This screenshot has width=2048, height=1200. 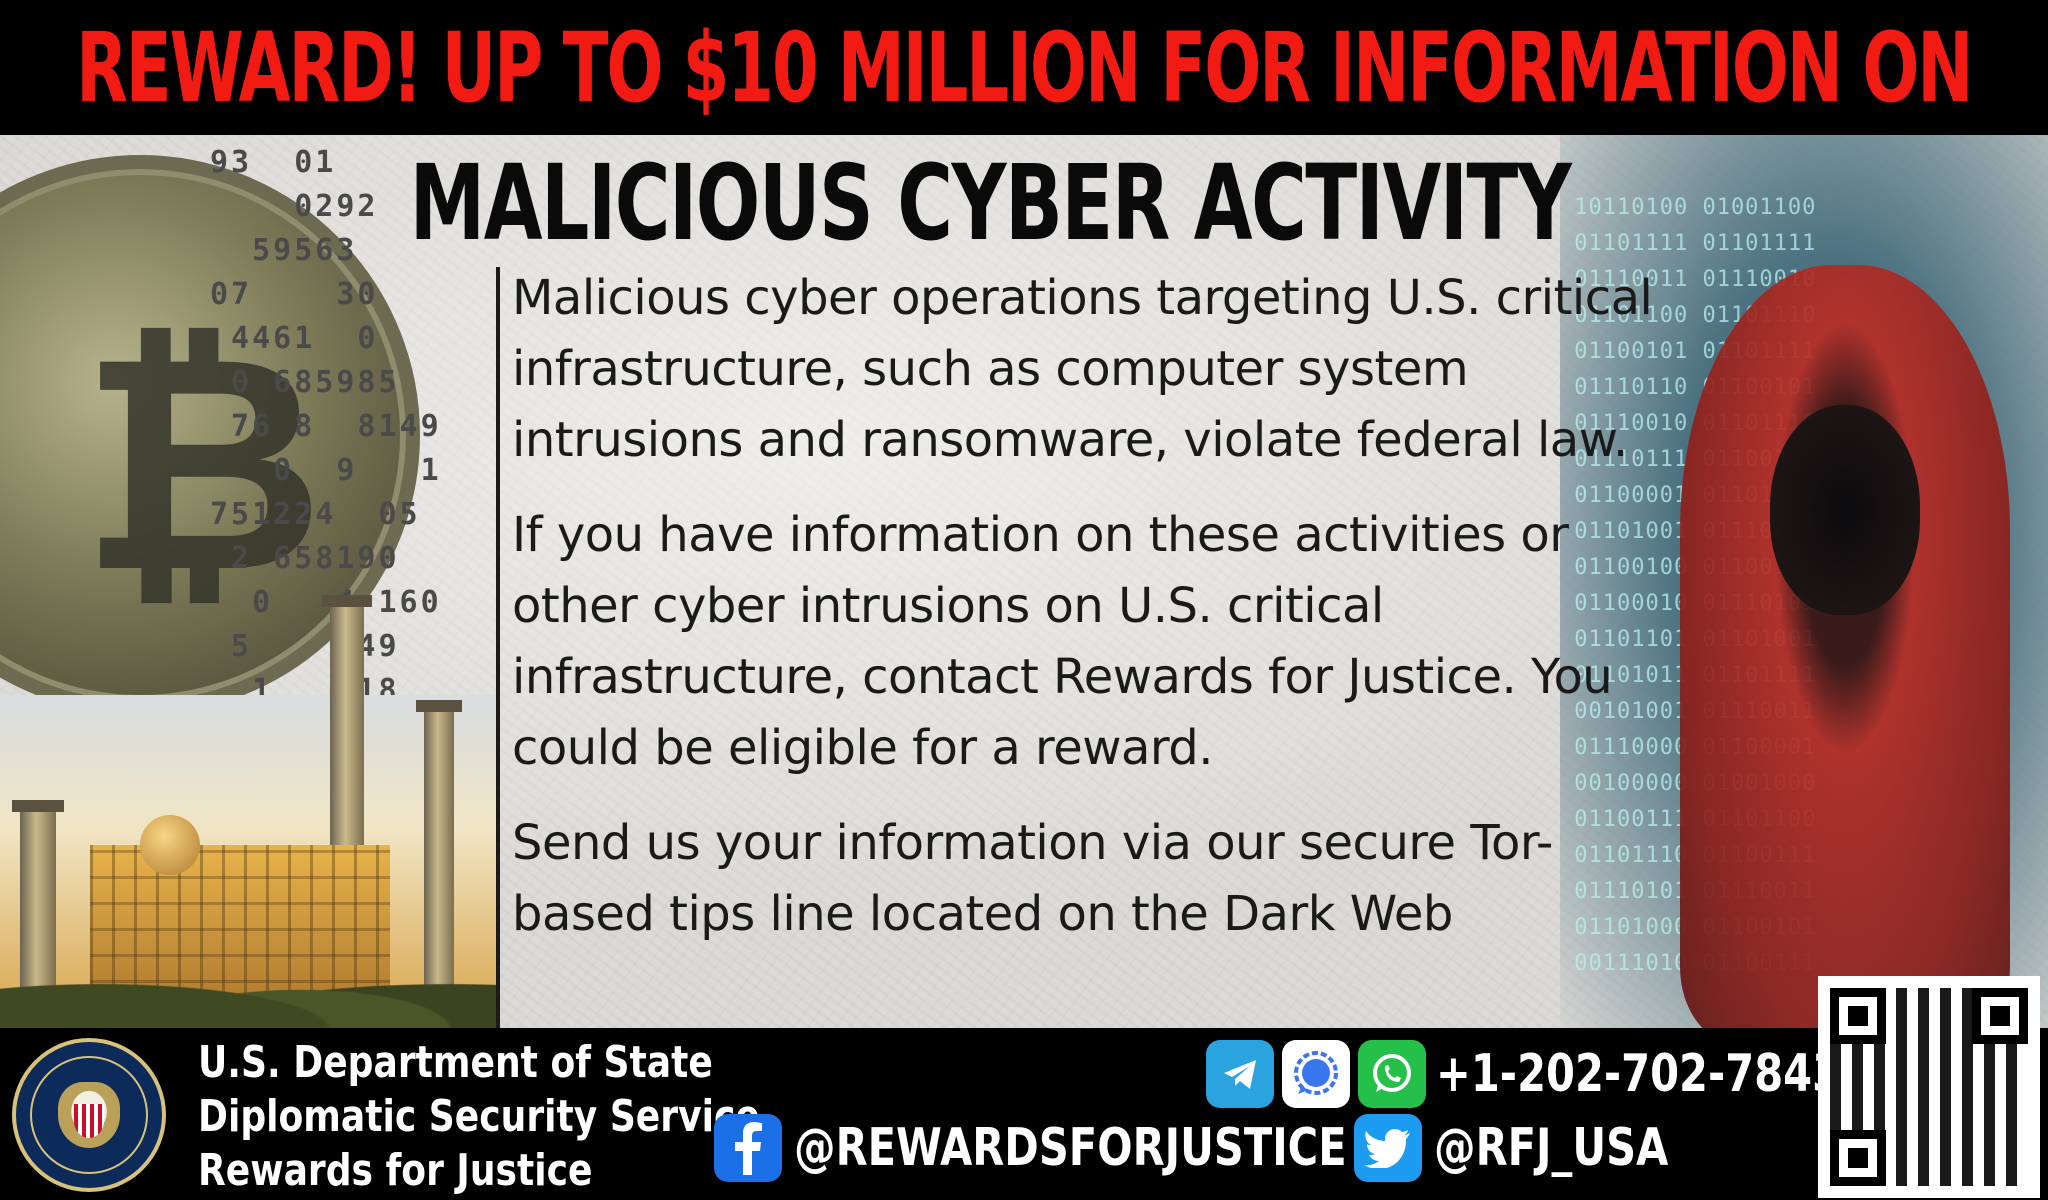 What do you see at coordinates (1638, 1074) in the screenshot?
I see `tips-phone-number: +1-202-702-7843` at bounding box center [1638, 1074].